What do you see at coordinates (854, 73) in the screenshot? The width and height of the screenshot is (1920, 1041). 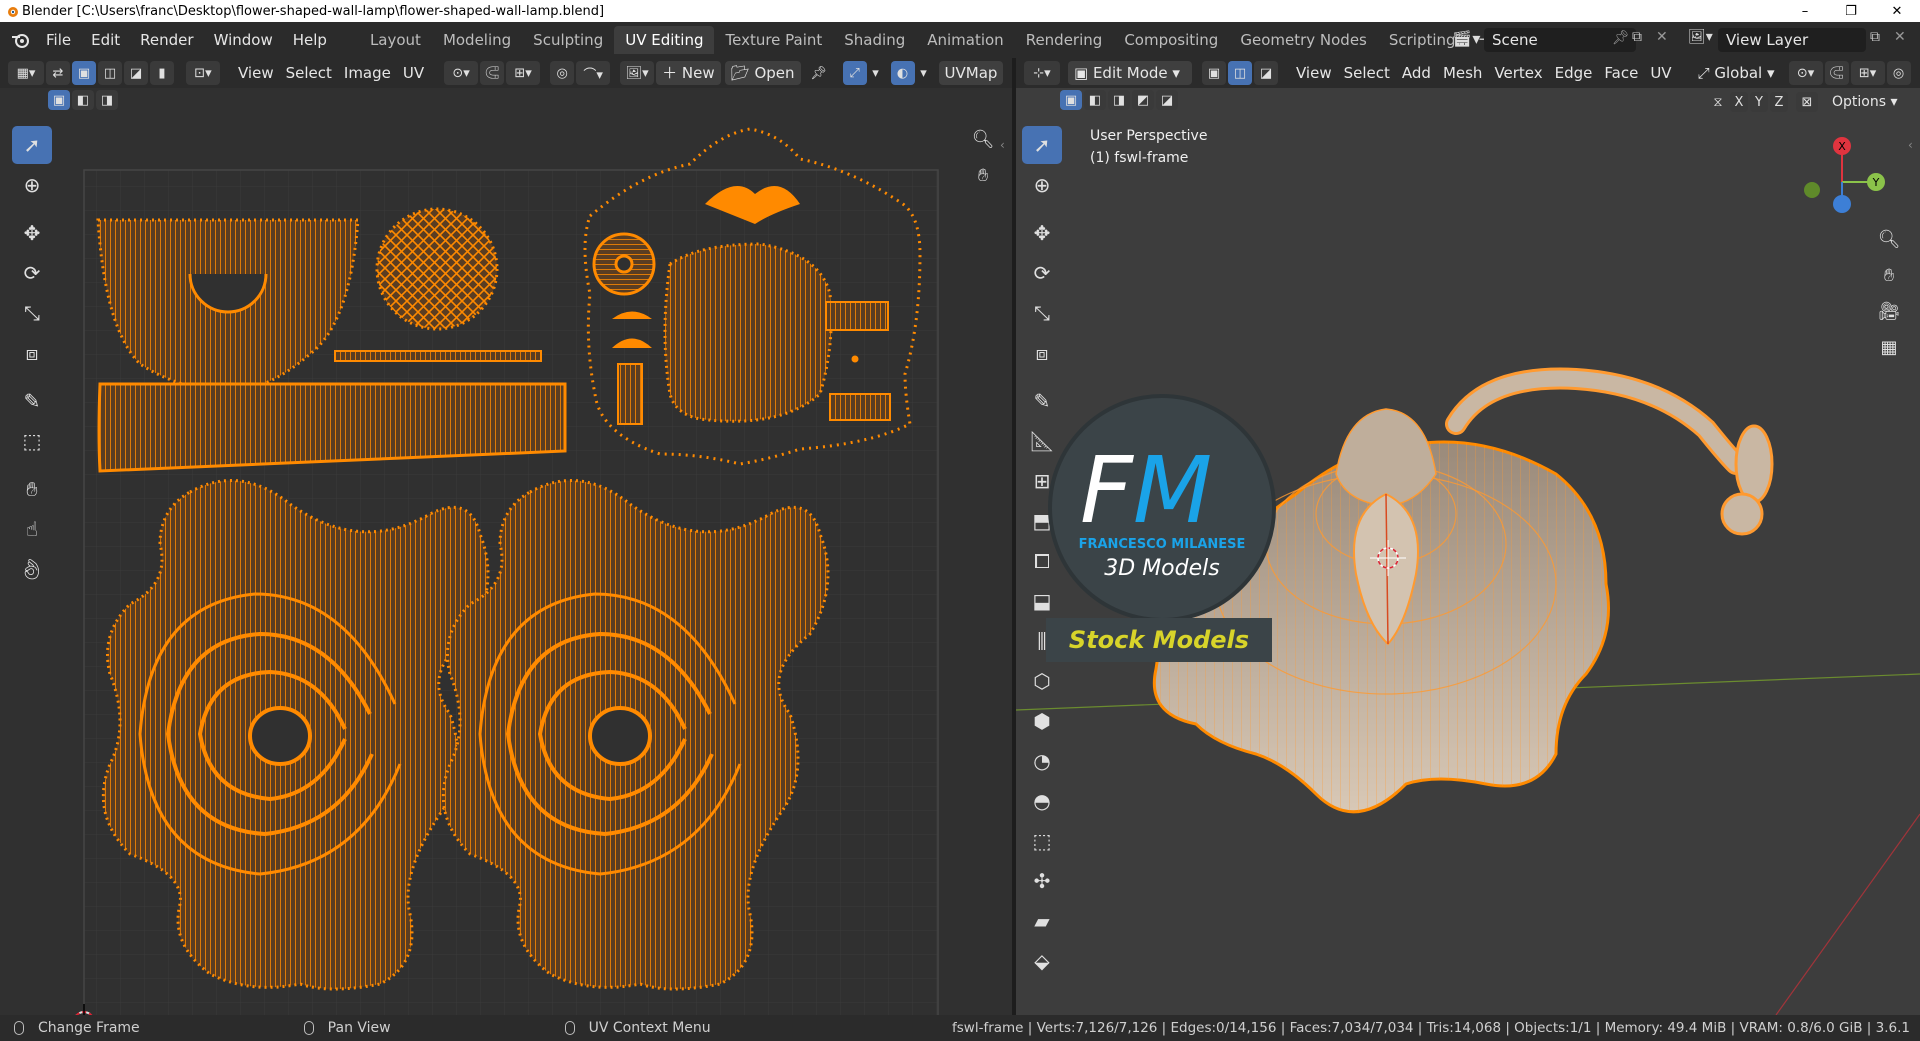 I see `gizmo-toggle-icon: ⤢` at bounding box center [854, 73].